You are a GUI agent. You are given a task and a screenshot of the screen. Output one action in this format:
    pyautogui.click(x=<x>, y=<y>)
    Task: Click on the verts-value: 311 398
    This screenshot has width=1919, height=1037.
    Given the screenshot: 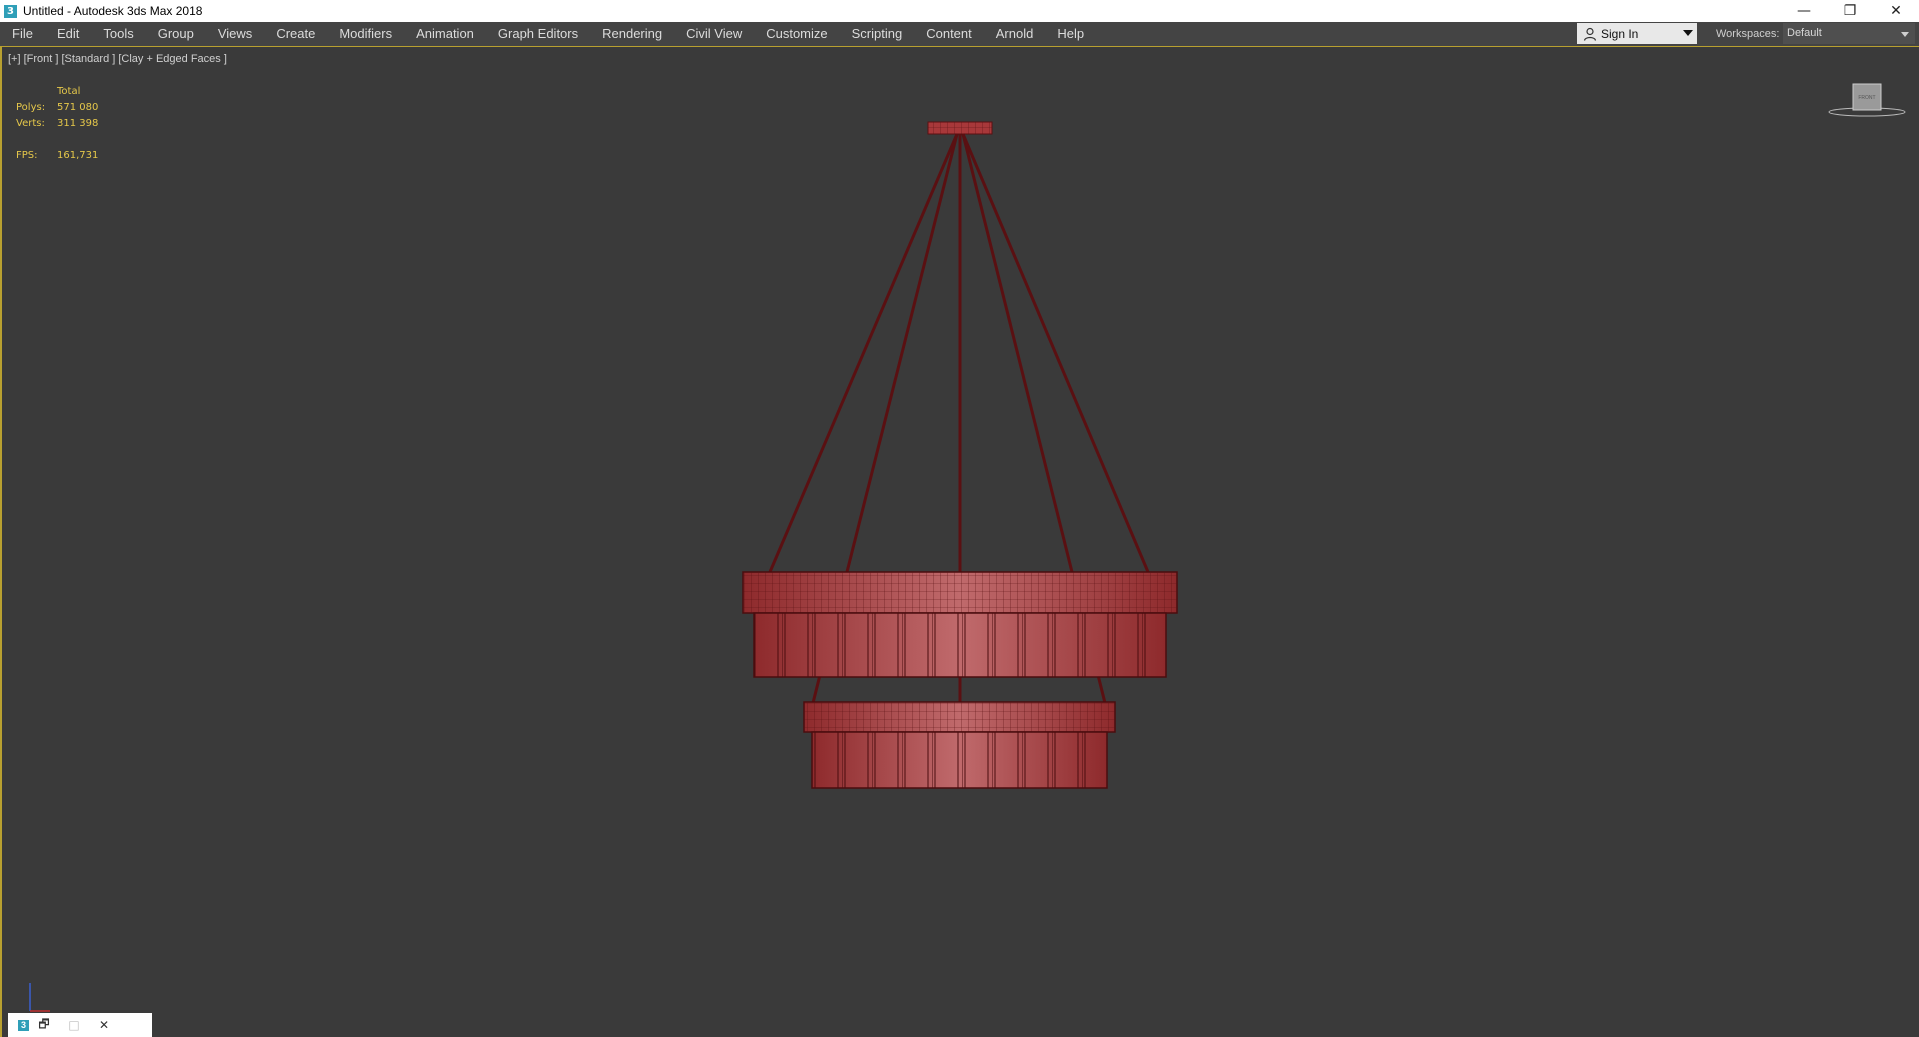 What is the action you would take?
    pyautogui.click(x=78, y=123)
    